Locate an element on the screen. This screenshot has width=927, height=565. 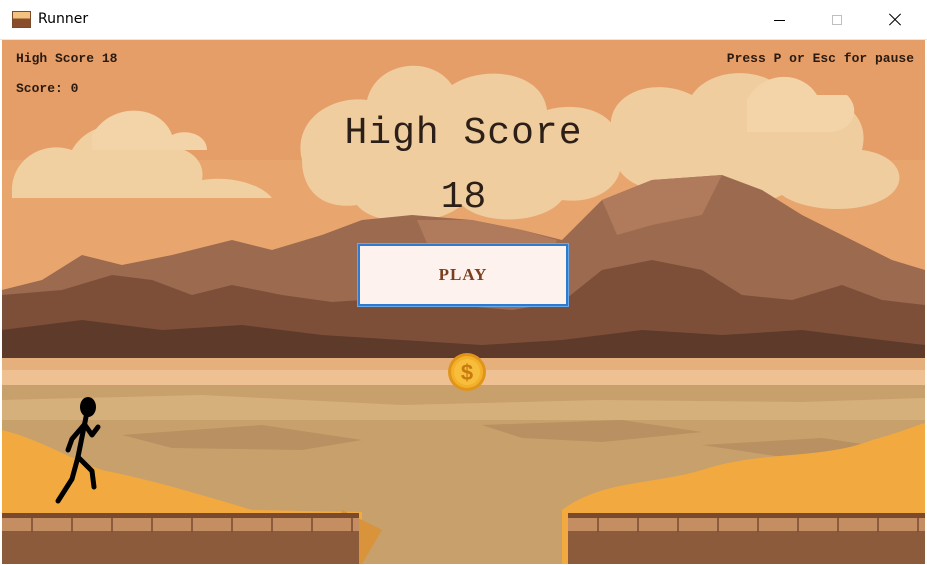
minimize-button is located at coordinates (779, 20).